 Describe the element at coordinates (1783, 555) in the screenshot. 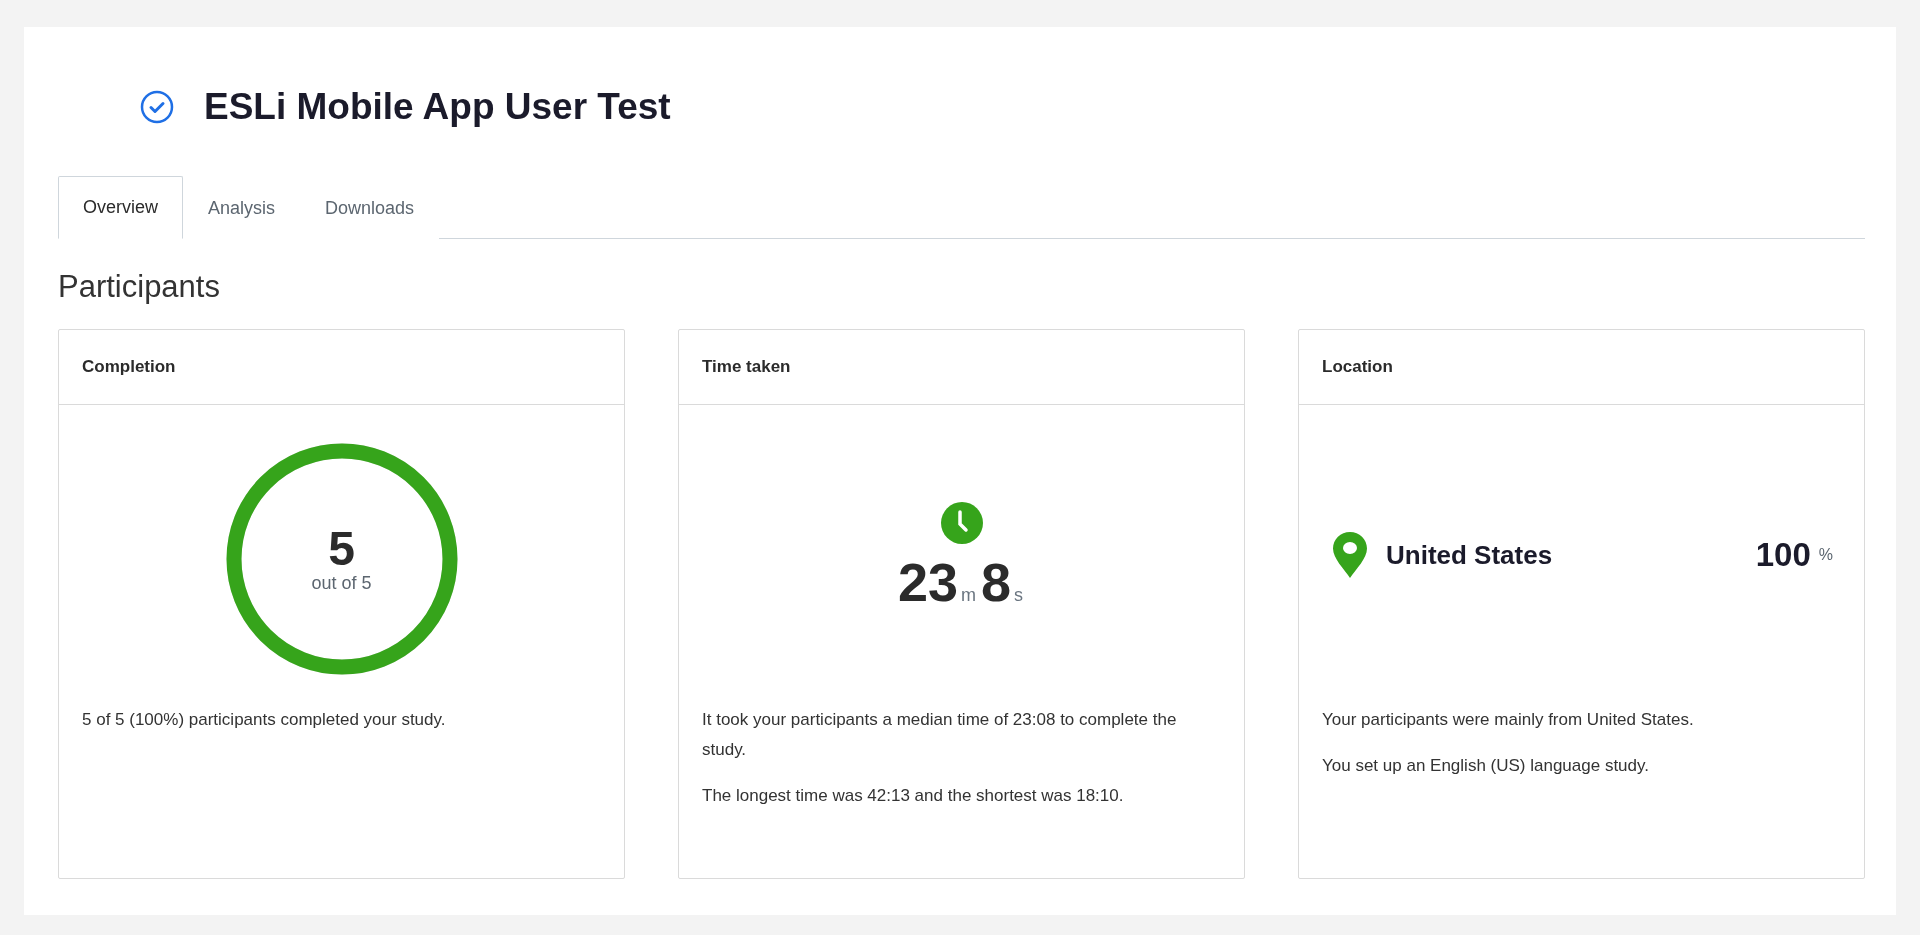

I see `percent-value: 100` at that location.